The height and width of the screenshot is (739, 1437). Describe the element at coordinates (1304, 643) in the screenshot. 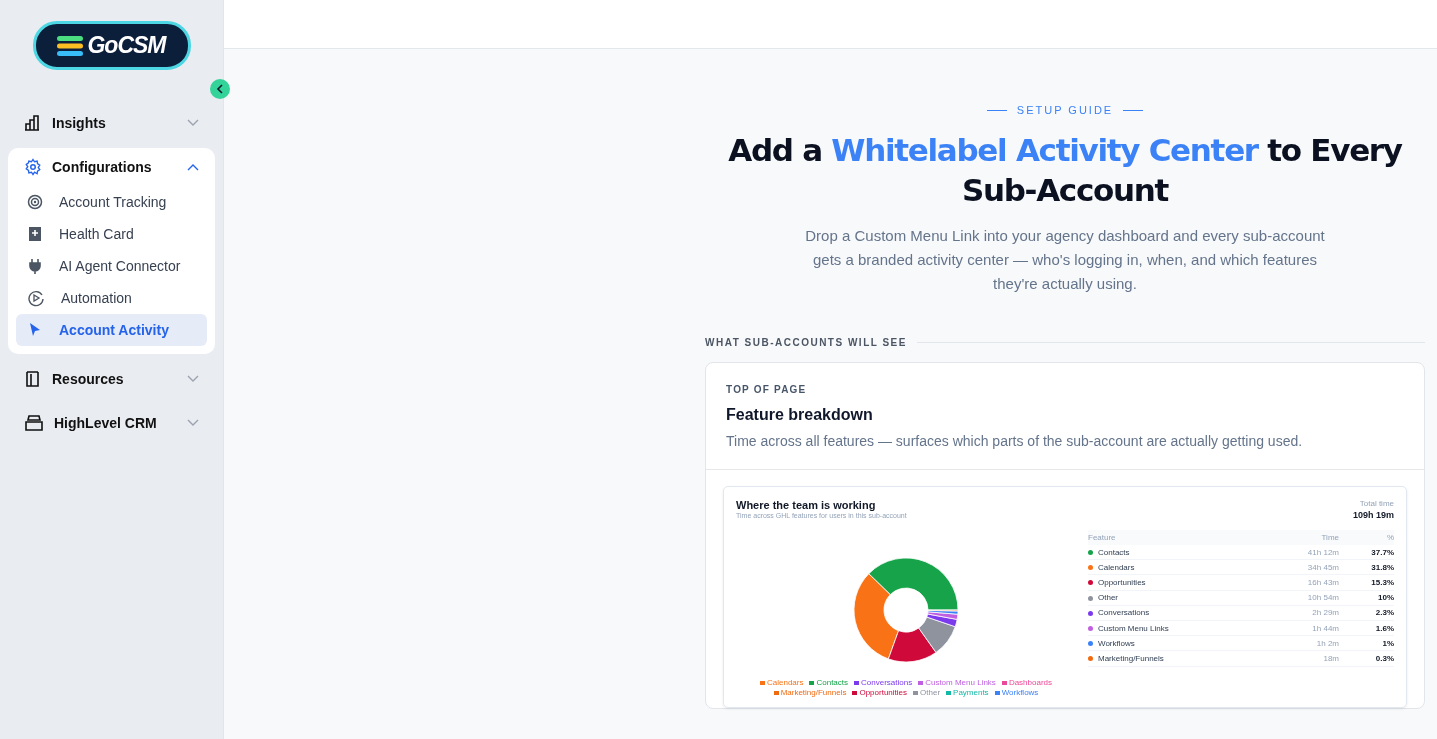

I see `table-cell: 1h 2m` at that location.